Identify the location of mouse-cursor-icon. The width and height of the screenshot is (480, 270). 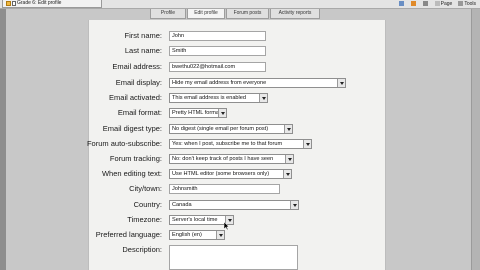
(227, 226).